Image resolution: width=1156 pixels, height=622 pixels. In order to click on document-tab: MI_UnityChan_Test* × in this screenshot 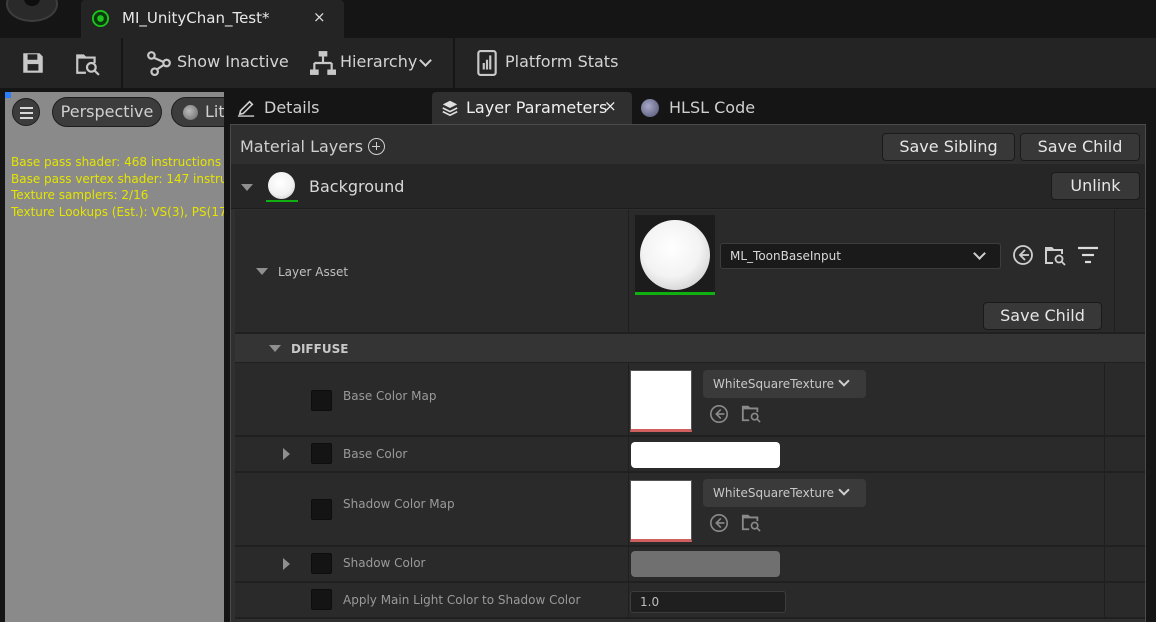, I will do `click(212, 19)`.